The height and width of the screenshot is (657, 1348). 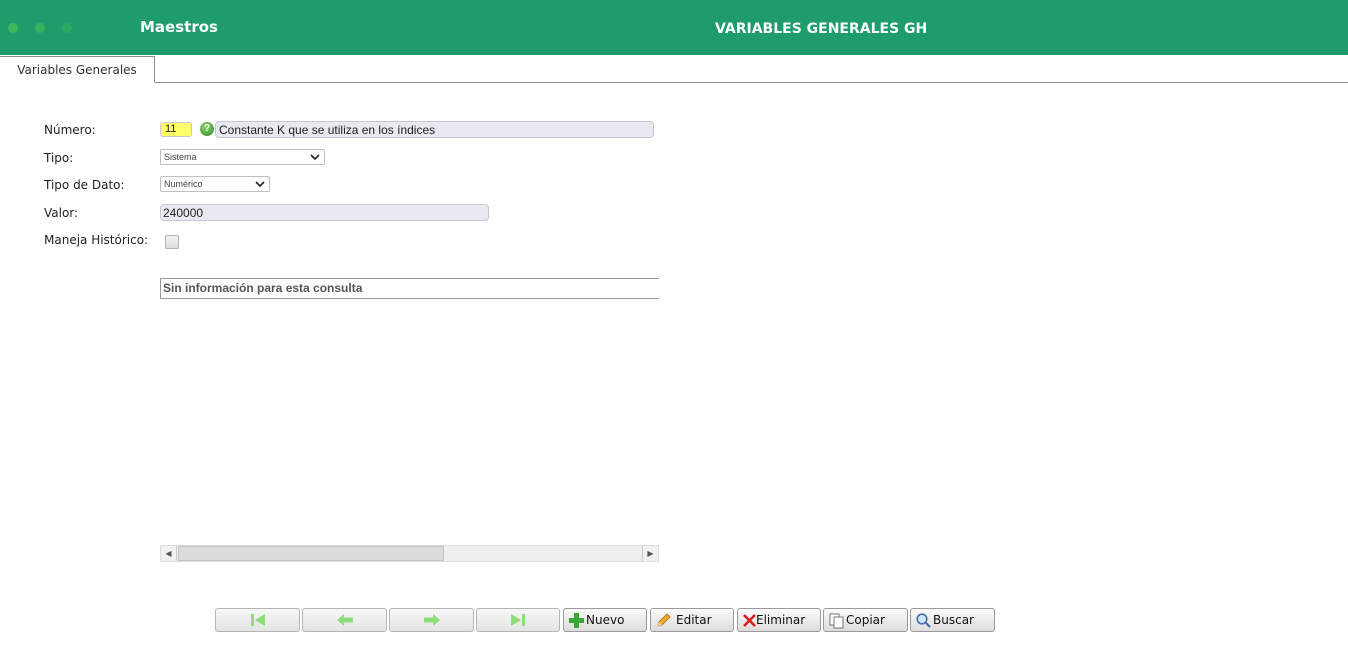 What do you see at coordinates (96, 240) in the screenshot?
I see `maneja-historico-label: Maneja Histórico:` at bounding box center [96, 240].